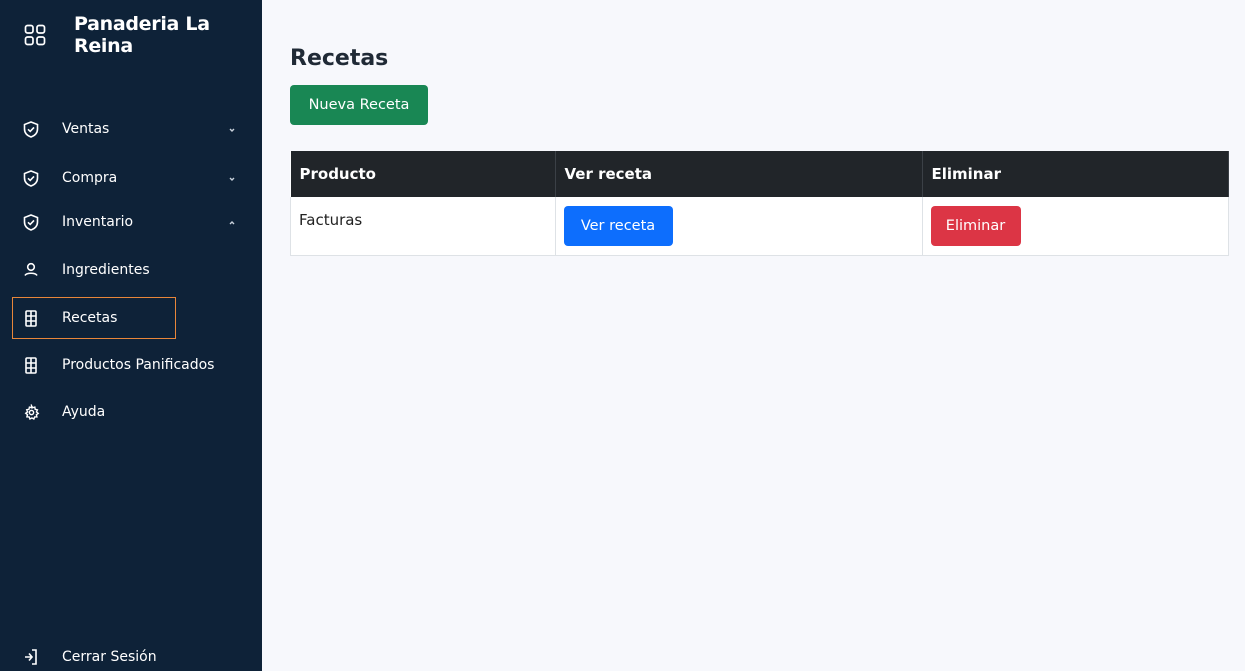  What do you see at coordinates (739, 174) in the screenshot?
I see `column-header-ver-receta: Ver receta` at bounding box center [739, 174].